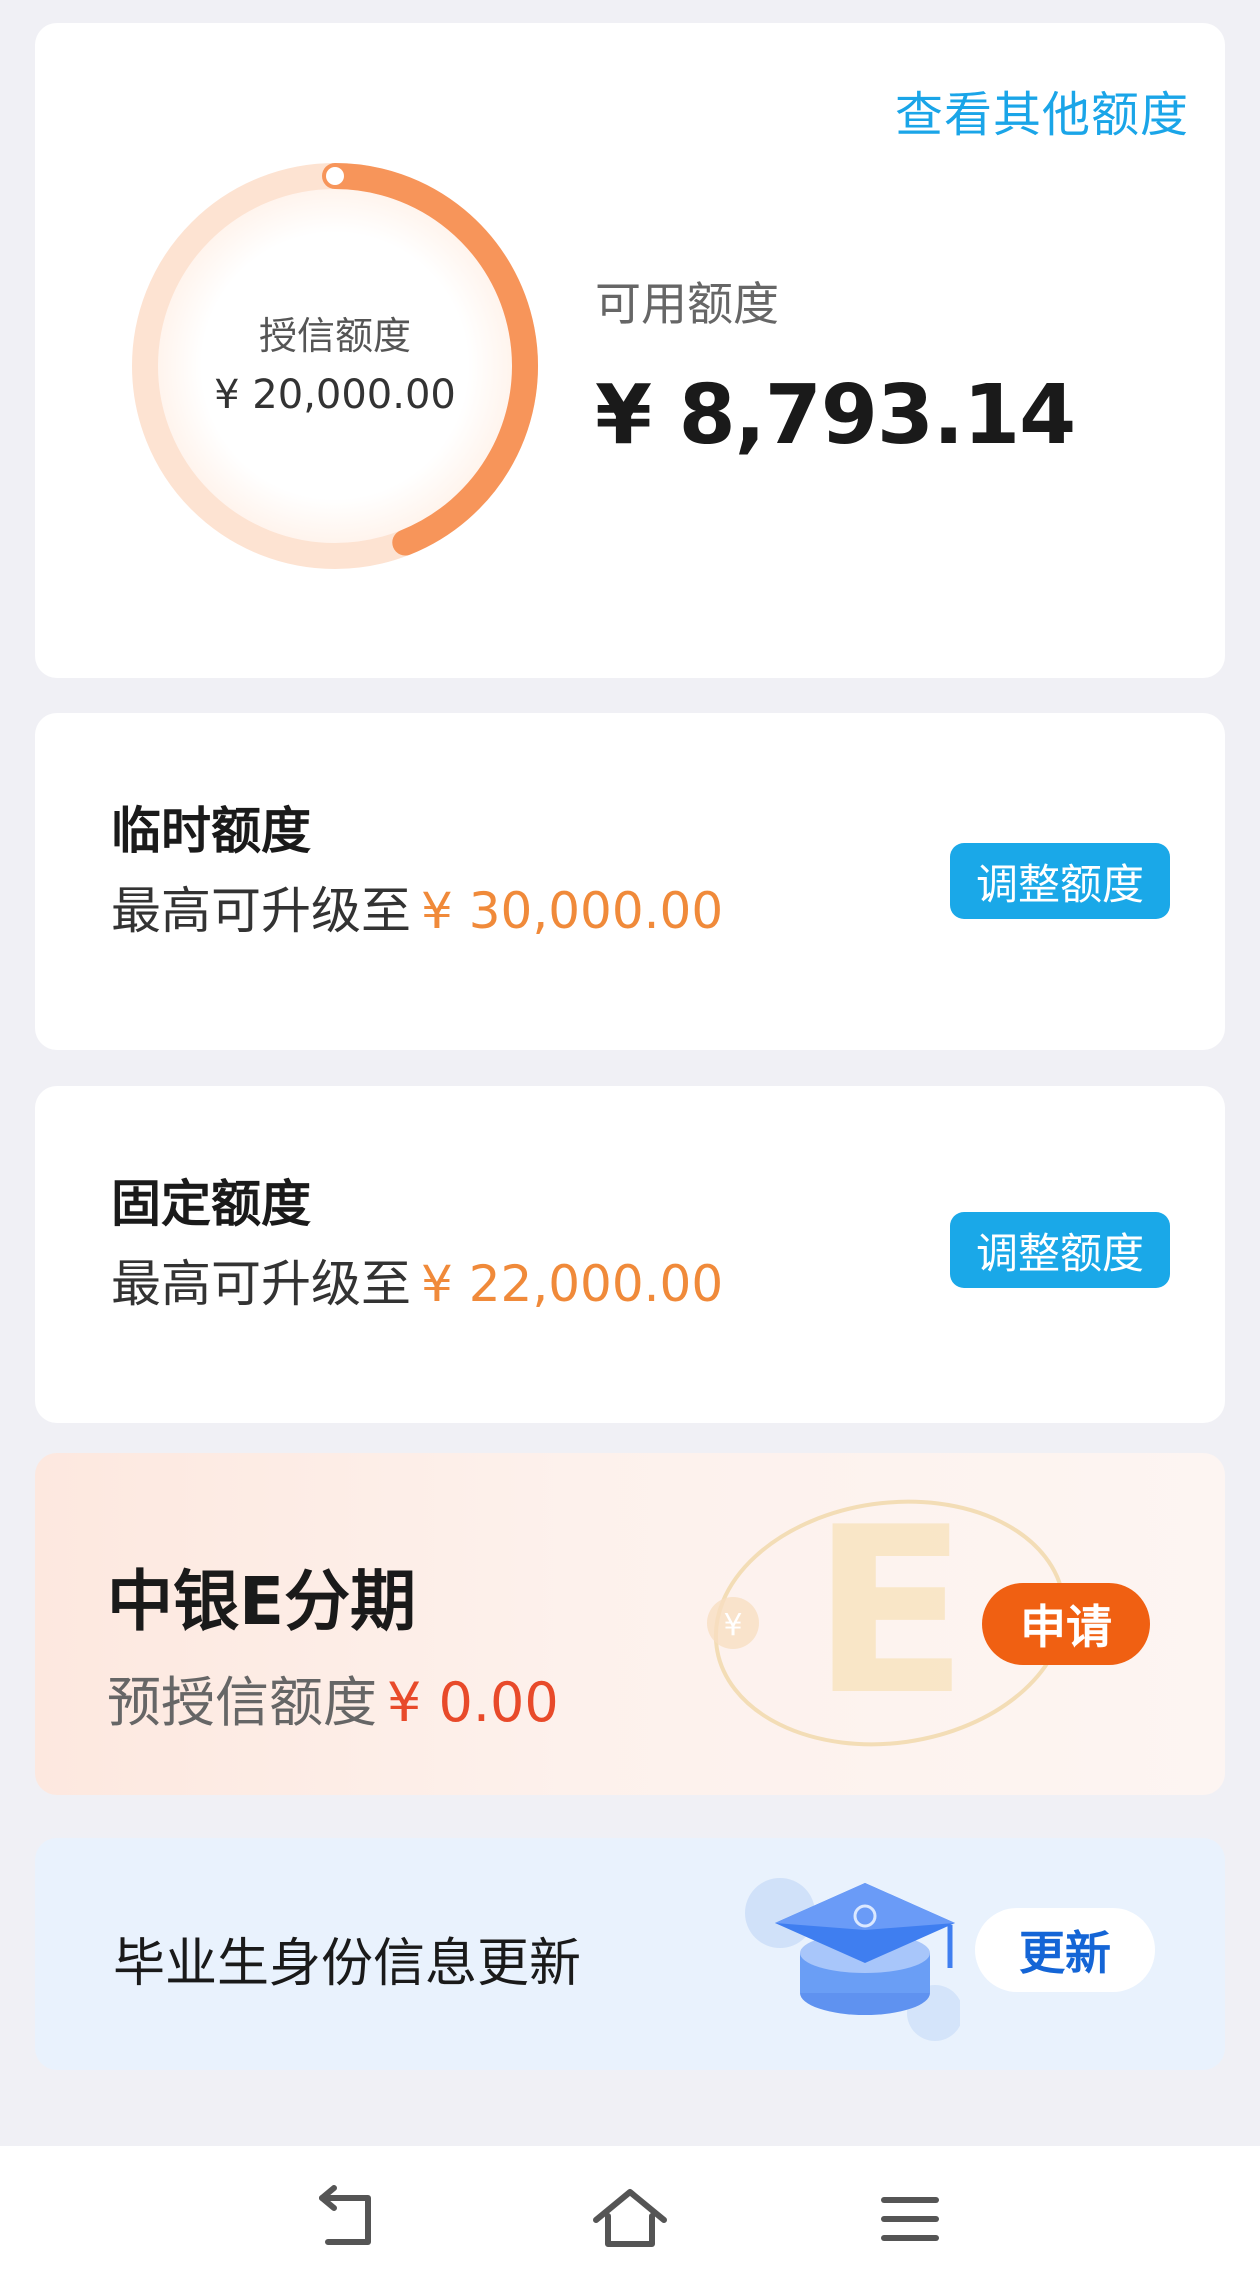 The width and height of the screenshot is (1260, 2292). Describe the element at coordinates (211, 1204) in the screenshot. I see `fixed-limit-title: 固定额度` at that location.